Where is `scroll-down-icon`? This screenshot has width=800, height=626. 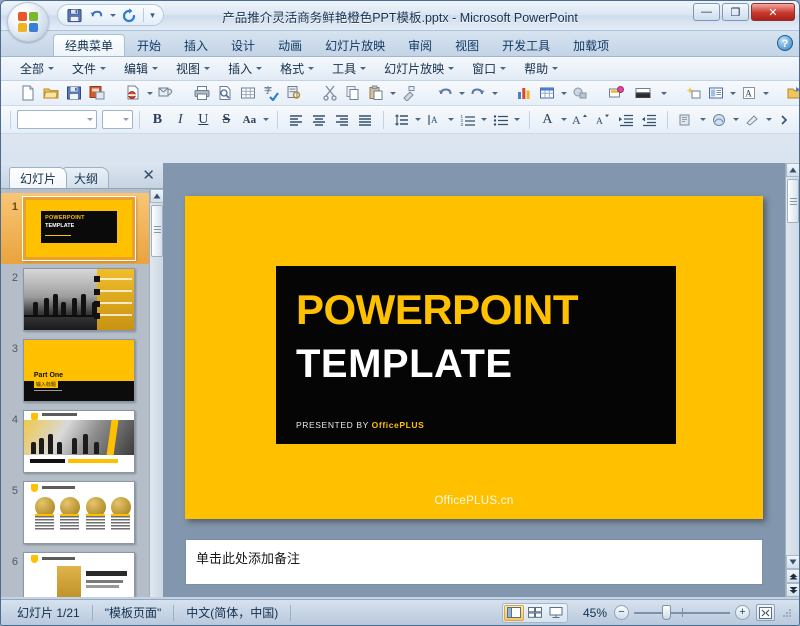 scroll-down-icon is located at coordinates (792, 562).